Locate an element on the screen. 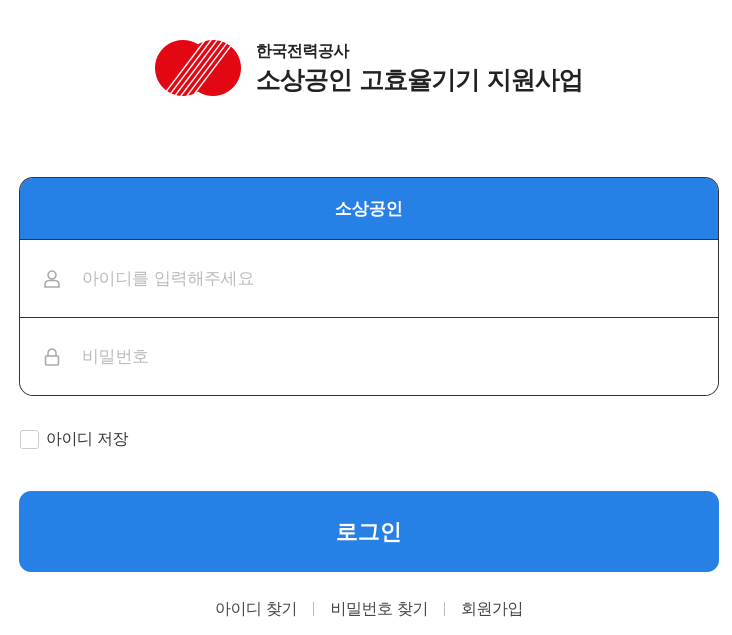 This screenshot has height=635, width=732. find-id-link: 아이디 찾기 is located at coordinates (256, 609).